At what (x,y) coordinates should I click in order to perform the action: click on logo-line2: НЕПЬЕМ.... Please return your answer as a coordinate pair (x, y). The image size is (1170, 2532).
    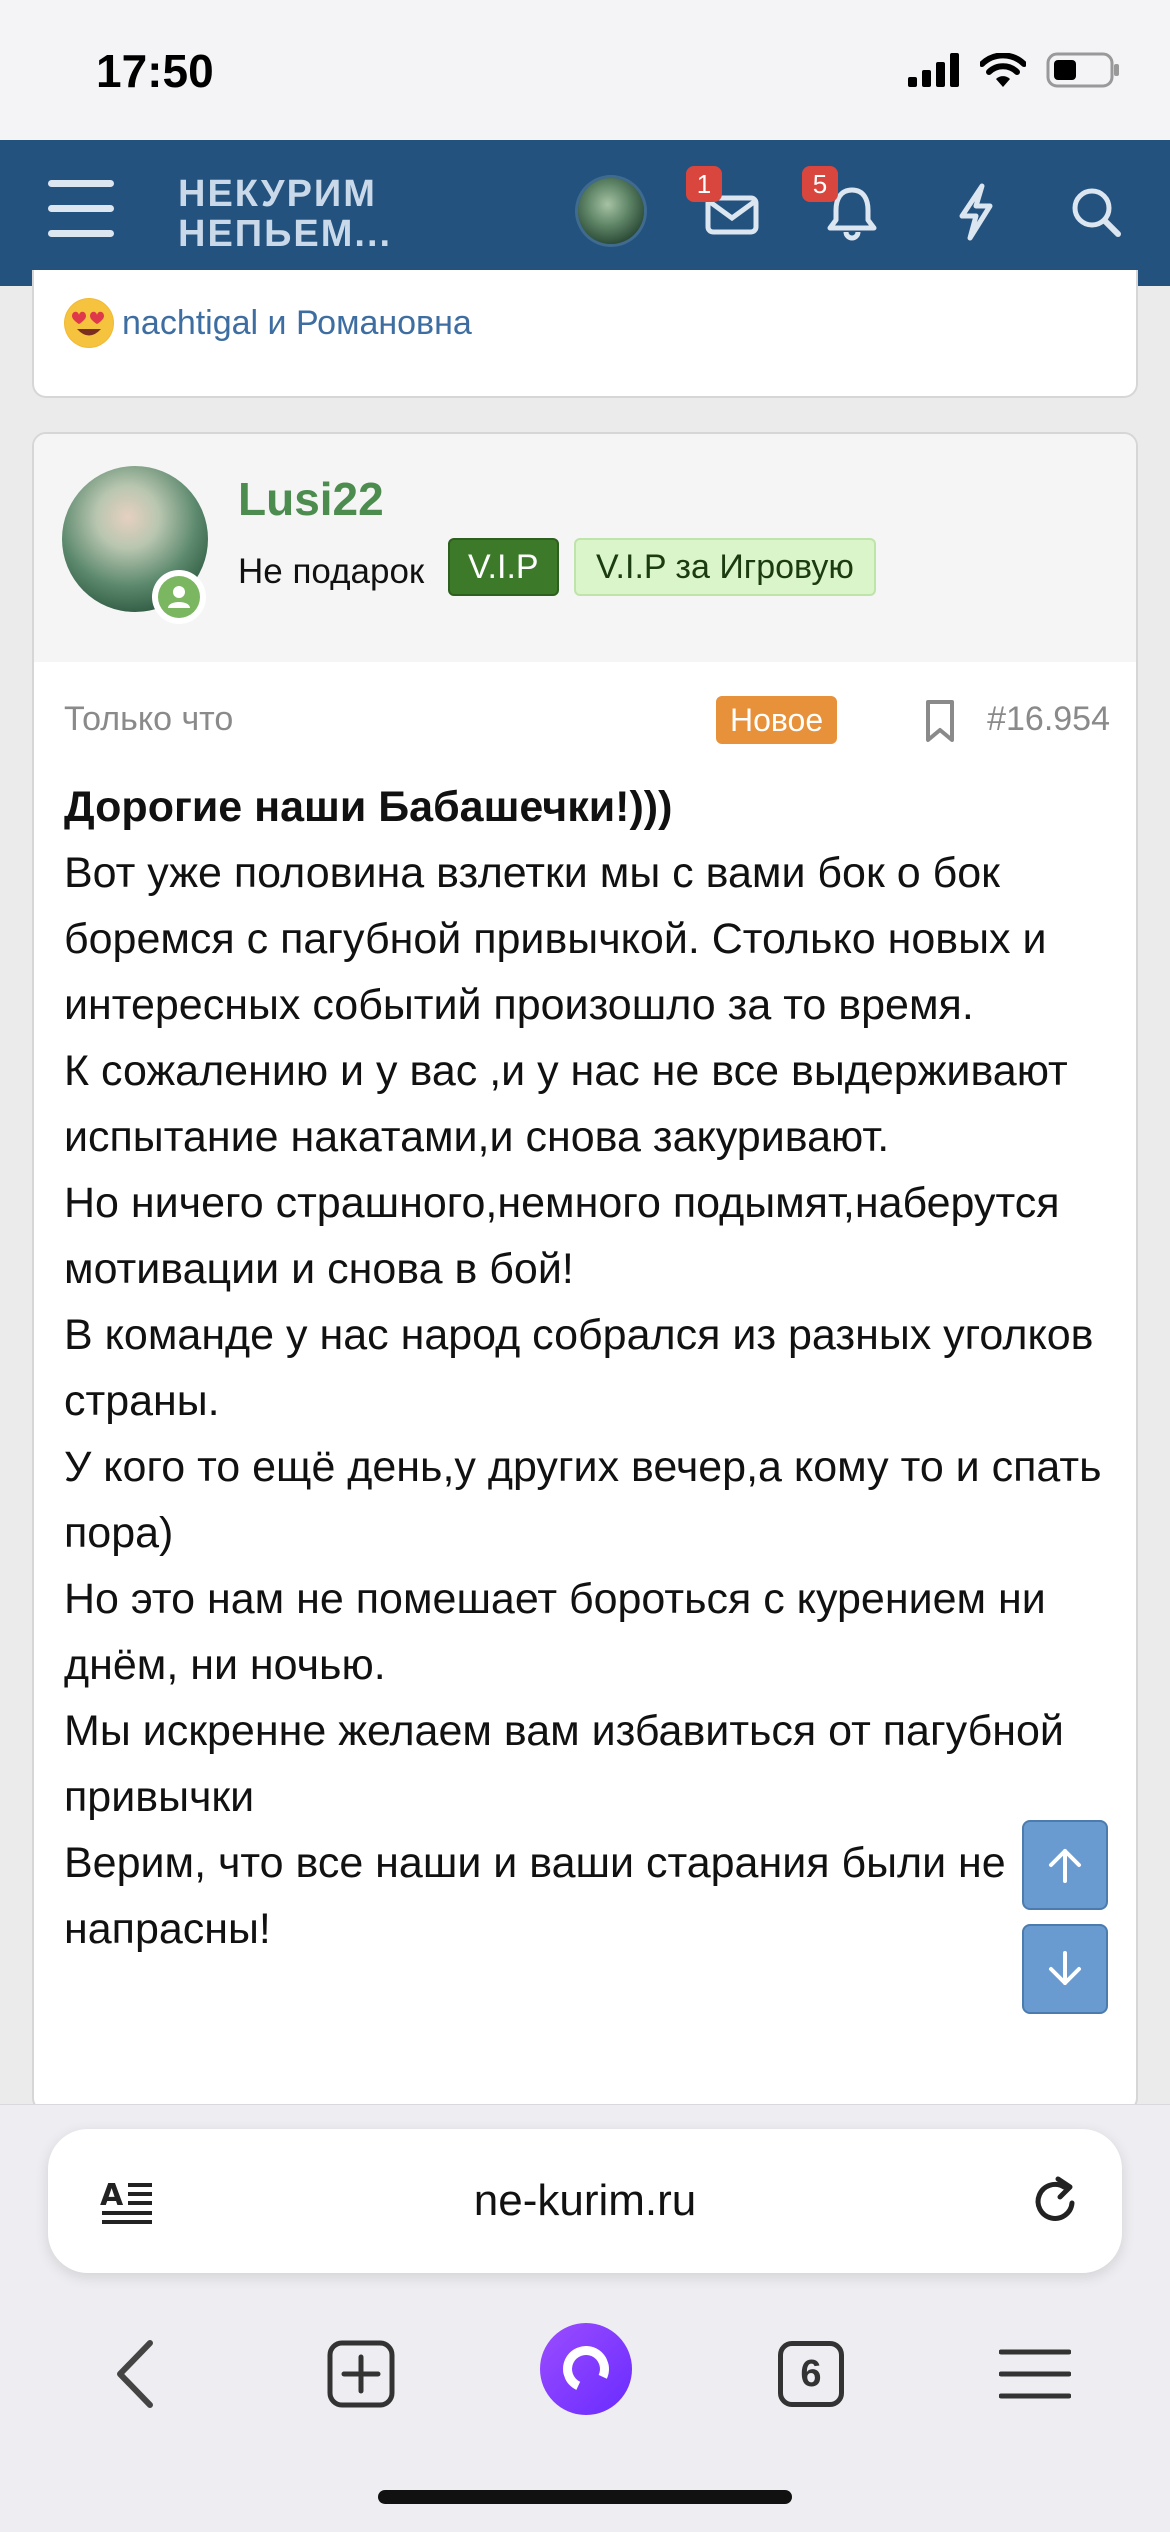
    Looking at the image, I should click on (285, 234).